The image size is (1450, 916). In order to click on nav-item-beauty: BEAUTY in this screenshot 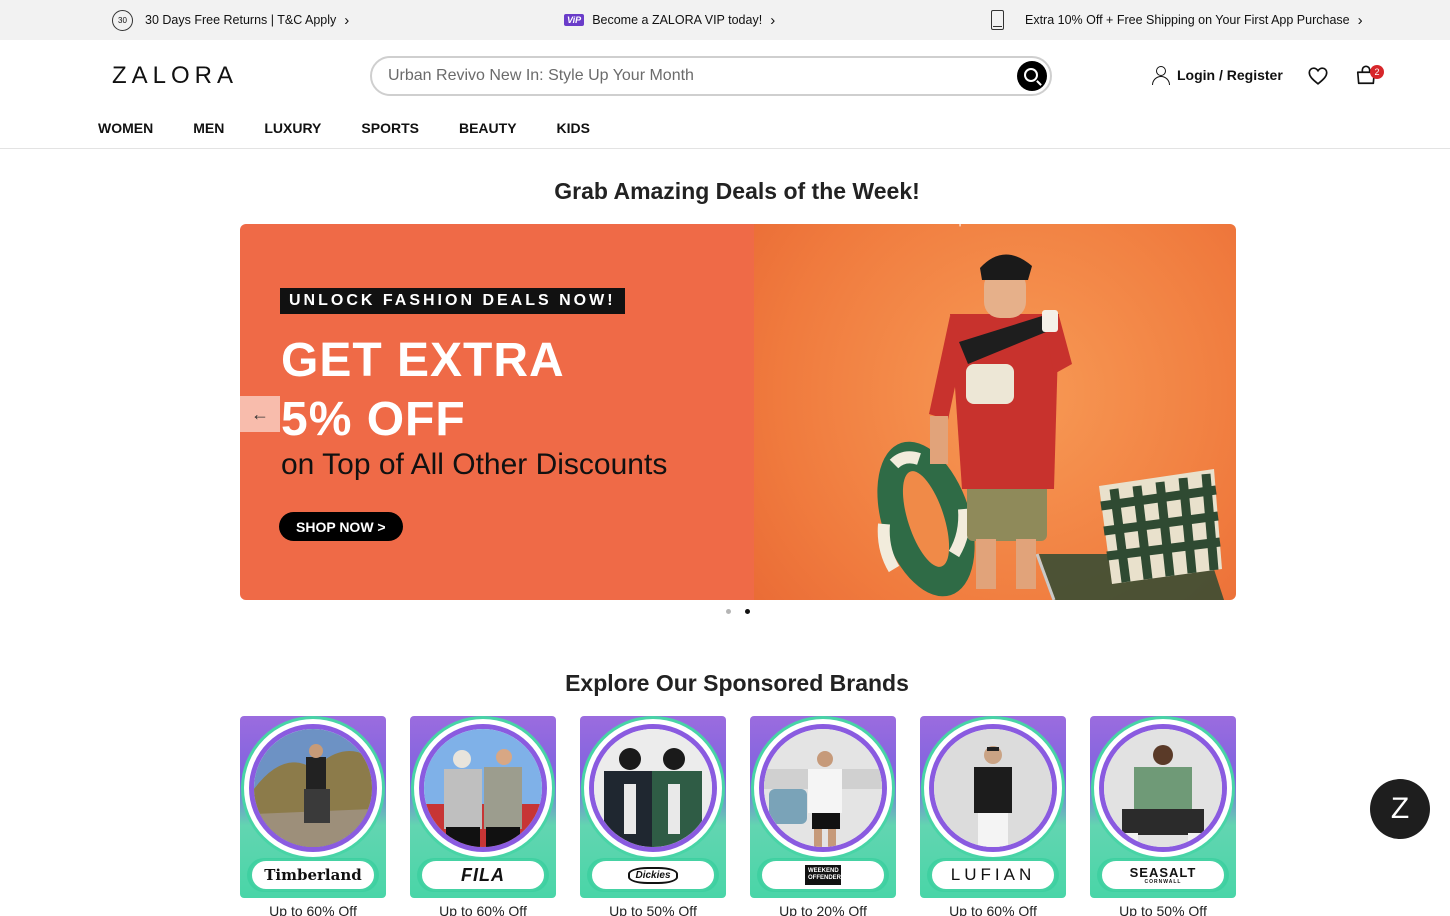, I will do `click(488, 128)`.